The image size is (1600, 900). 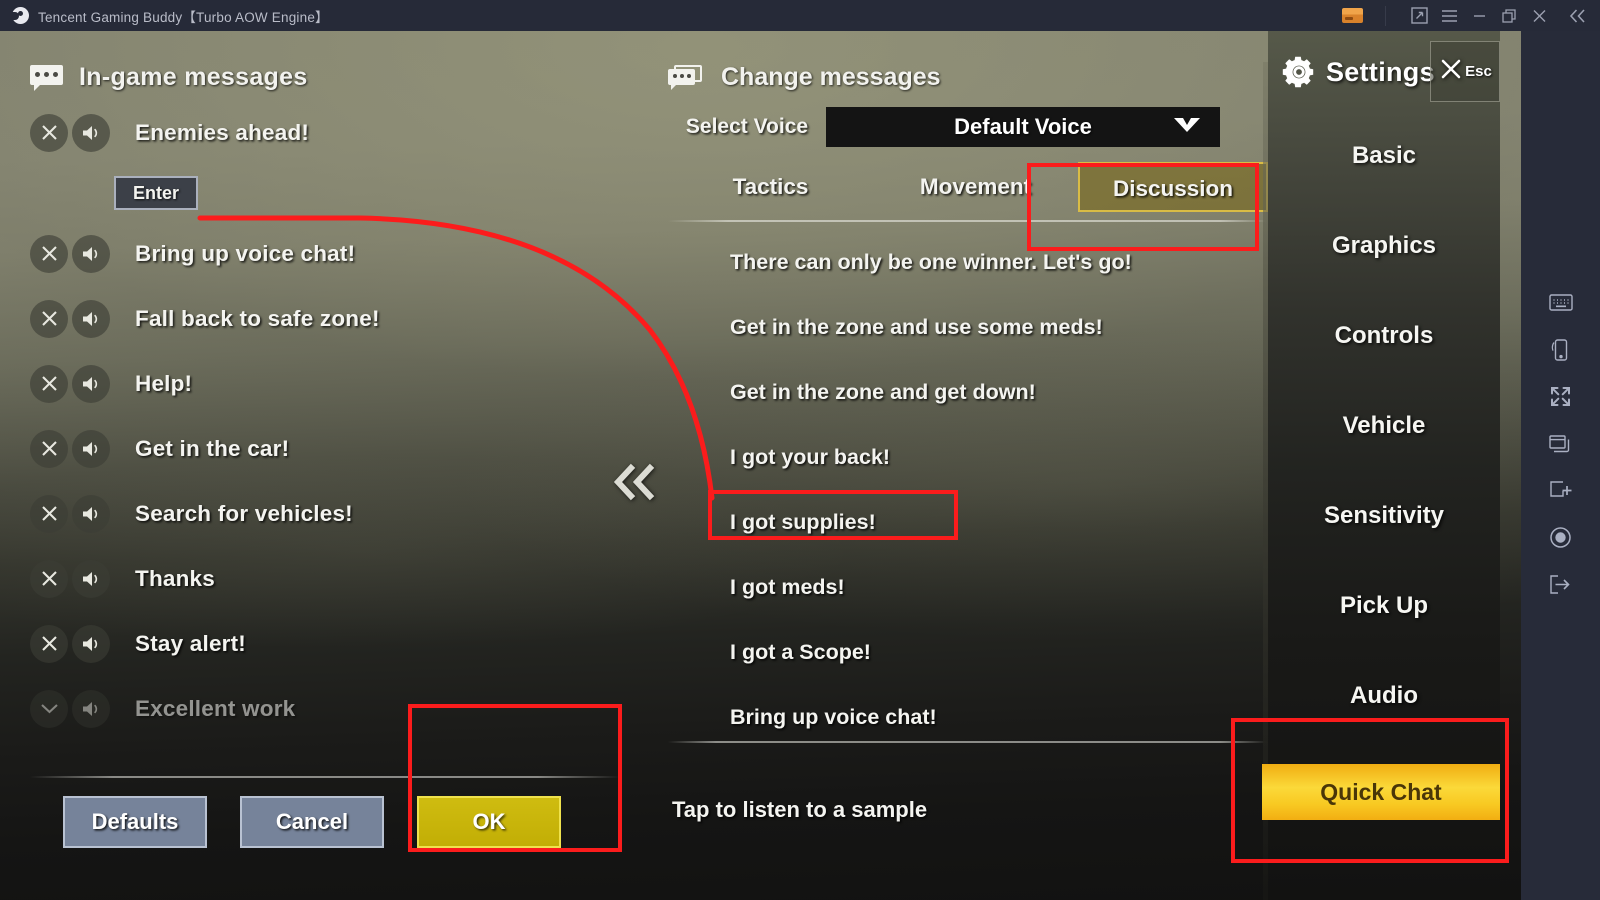 What do you see at coordinates (190, 643) in the screenshot?
I see `message-label: Stay alert!` at bounding box center [190, 643].